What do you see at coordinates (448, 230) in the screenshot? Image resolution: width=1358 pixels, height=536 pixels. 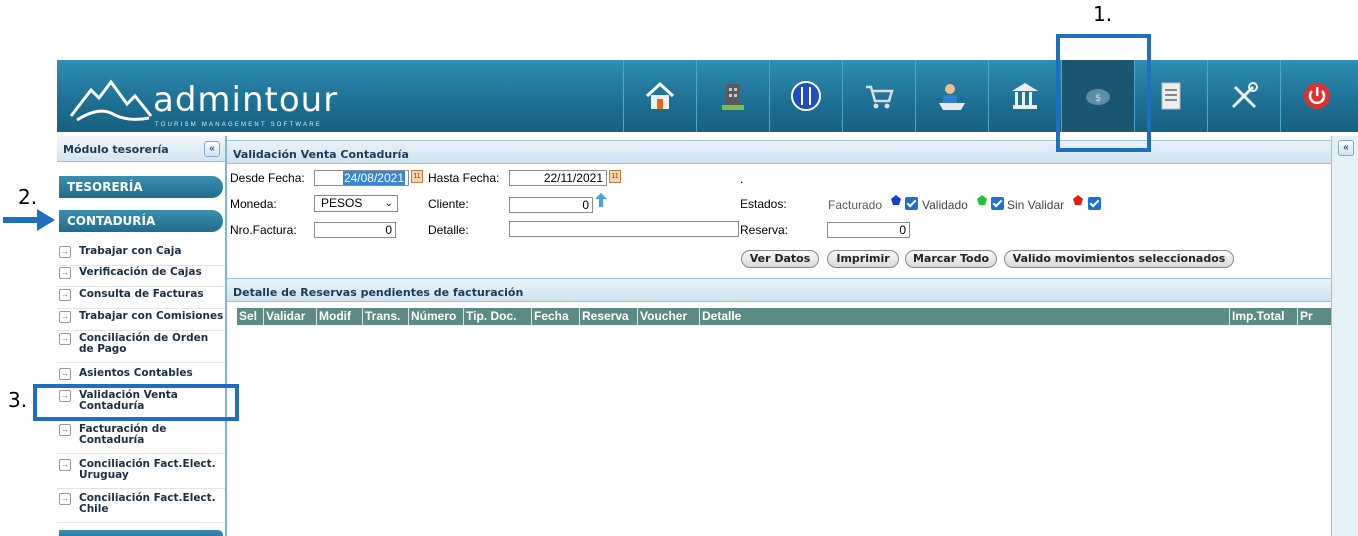 I see `detalle-label: Detalle:` at bounding box center [448, 230].